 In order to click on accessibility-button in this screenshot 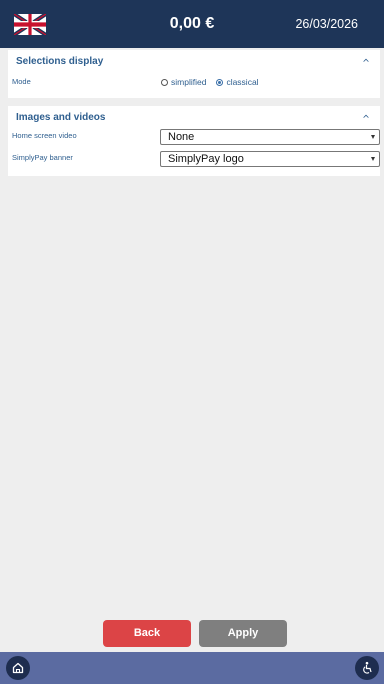, I will do `click(367, 668)`.